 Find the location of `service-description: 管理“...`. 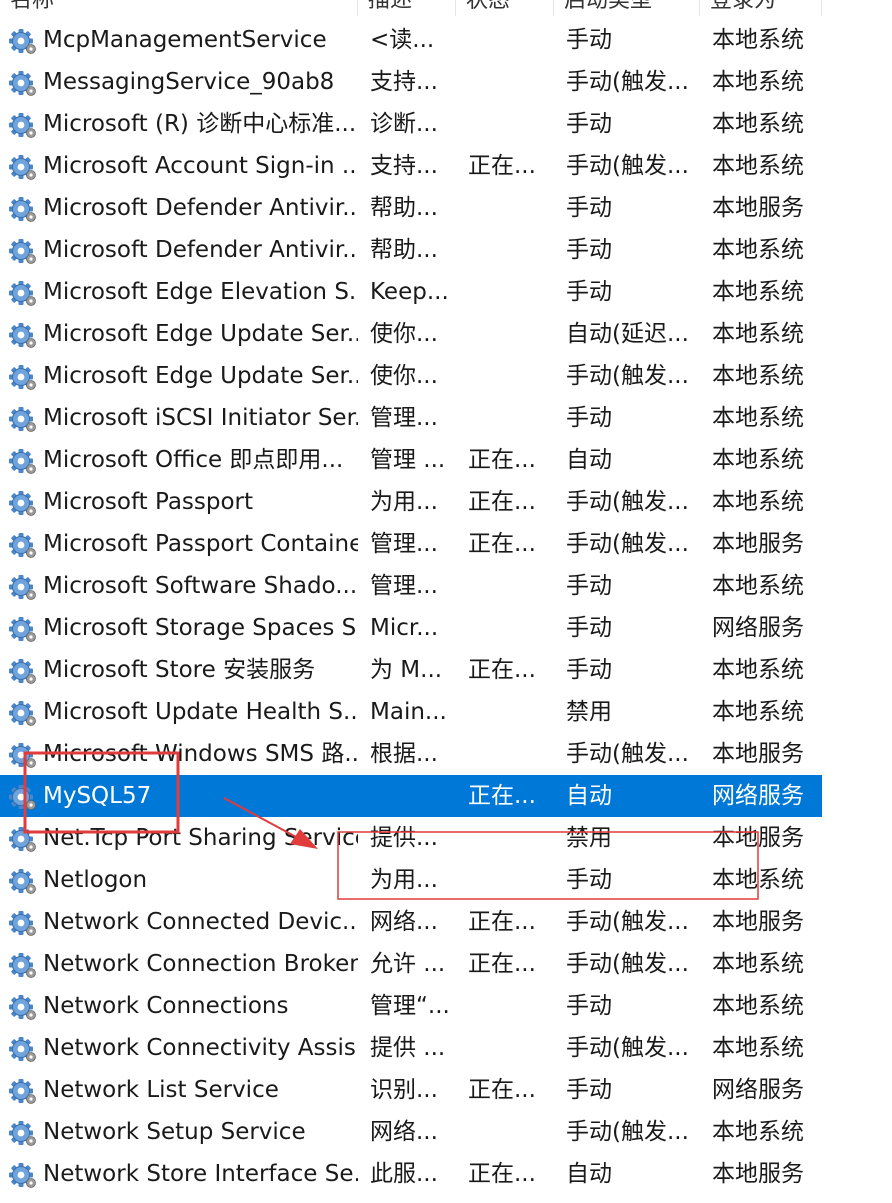

service-description: 管理“... is located at coordinates (410, 1006).